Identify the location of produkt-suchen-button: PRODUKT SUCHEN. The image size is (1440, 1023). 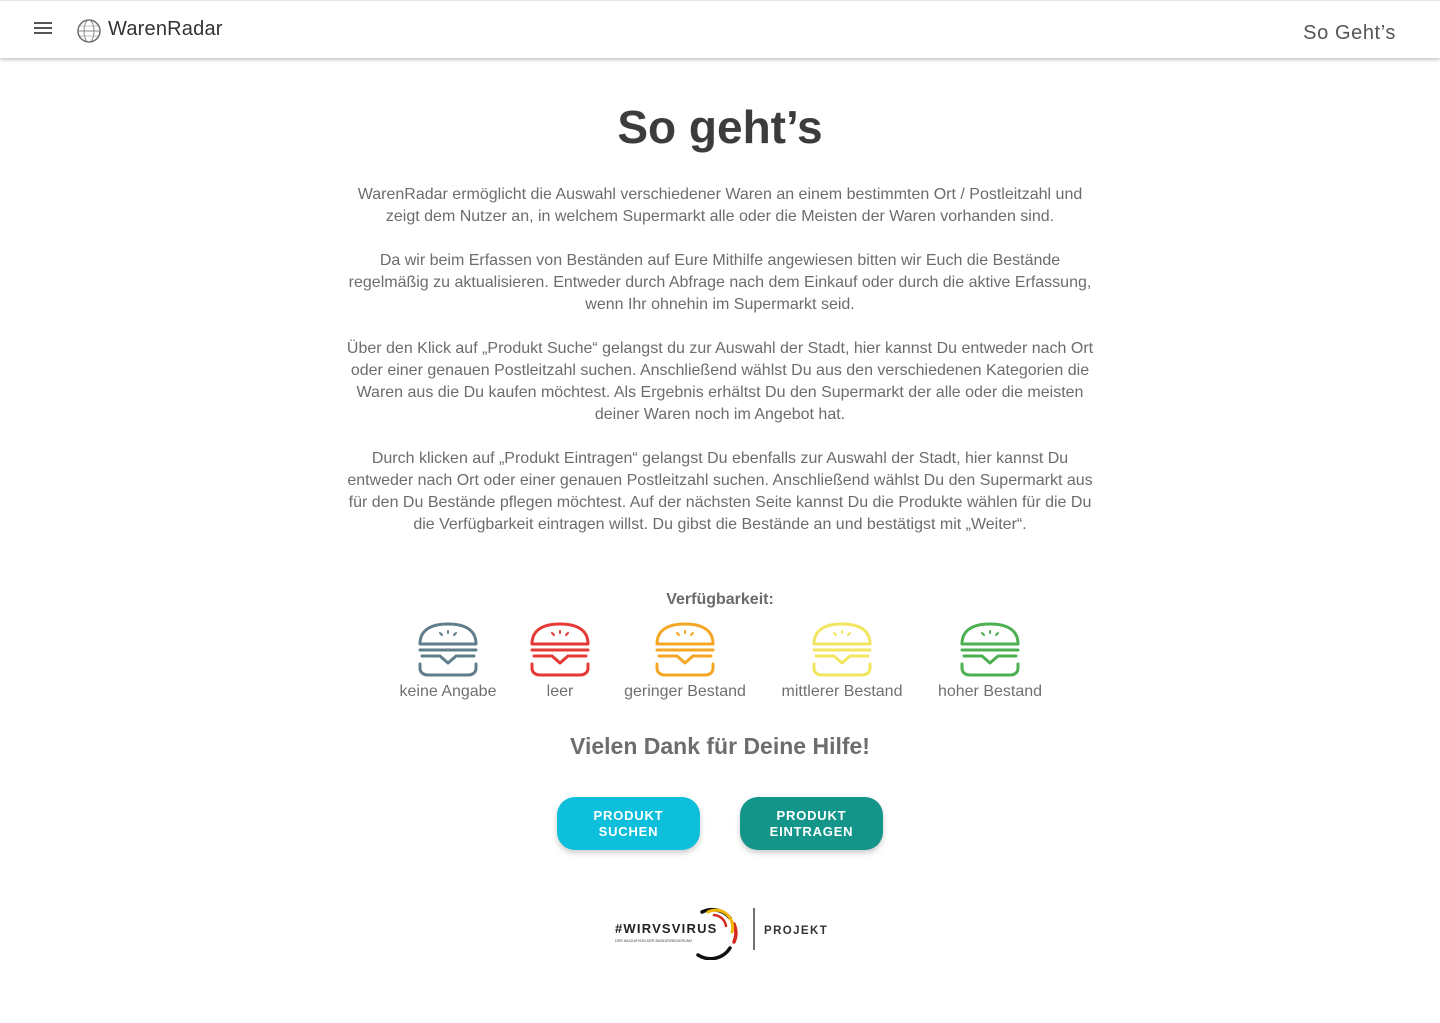
(628, 823).